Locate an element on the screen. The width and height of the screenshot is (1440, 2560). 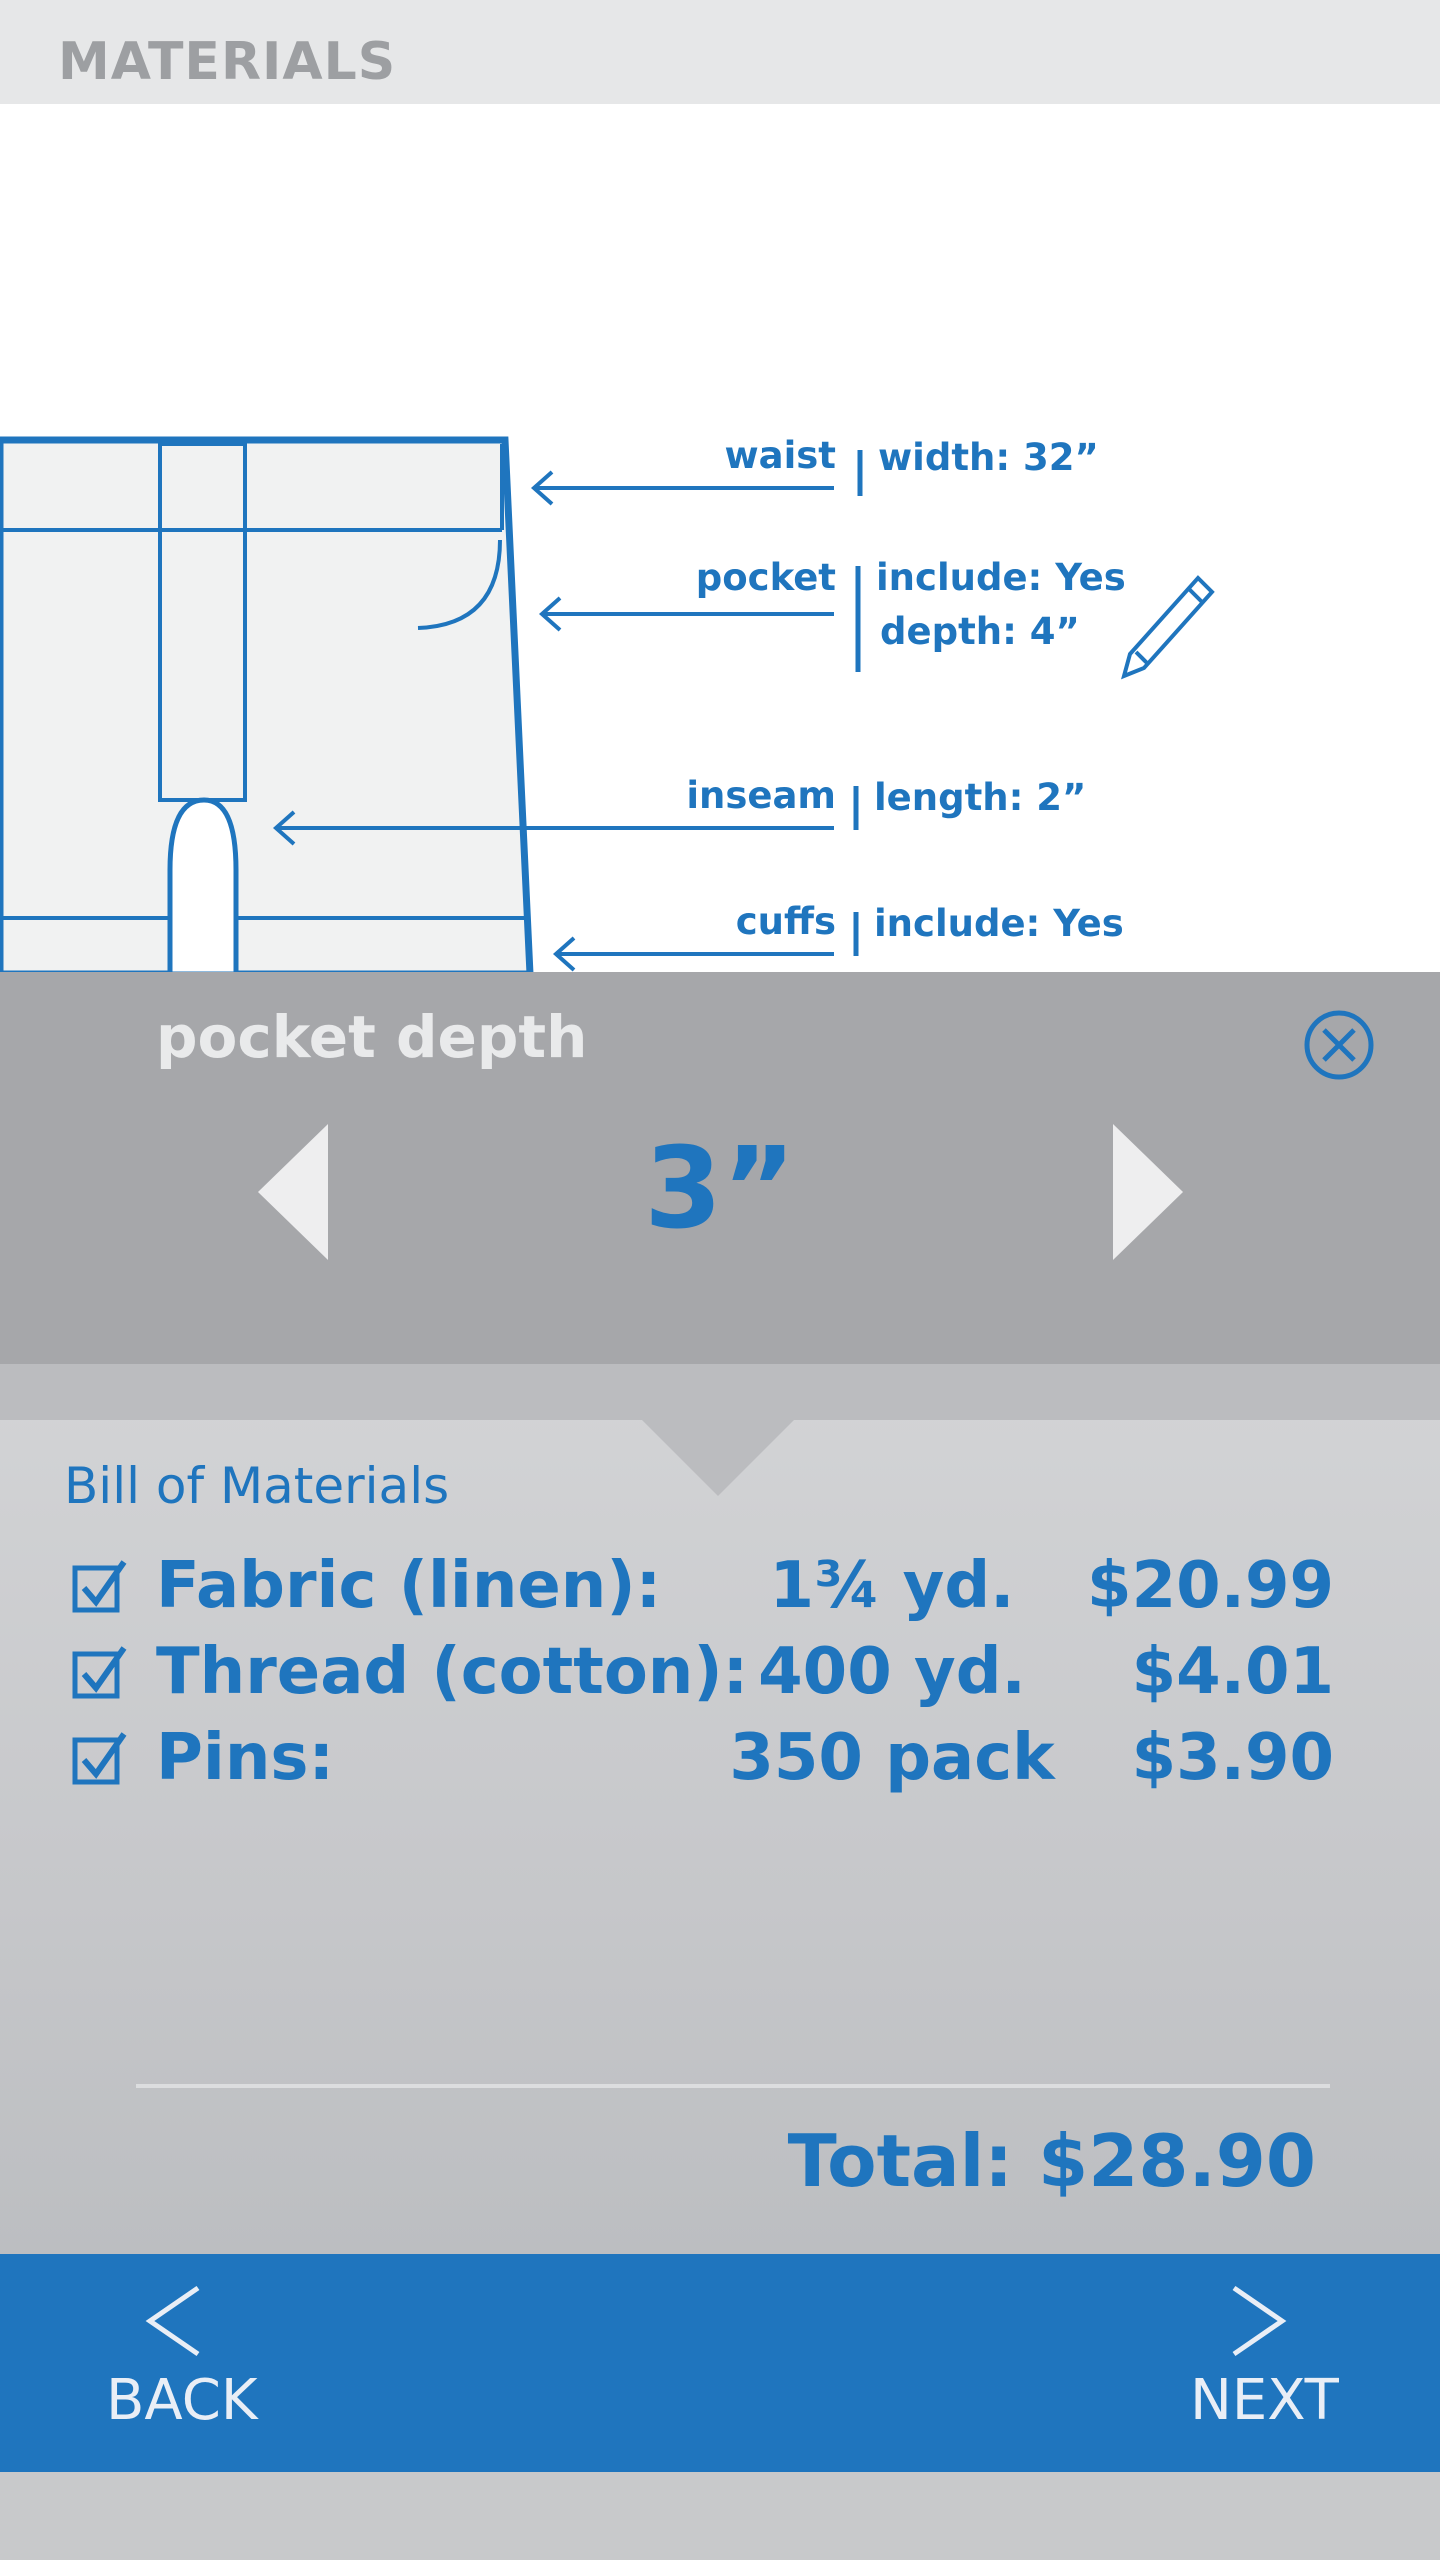
panel-divider-strip is located at coordinates (720, 1392).